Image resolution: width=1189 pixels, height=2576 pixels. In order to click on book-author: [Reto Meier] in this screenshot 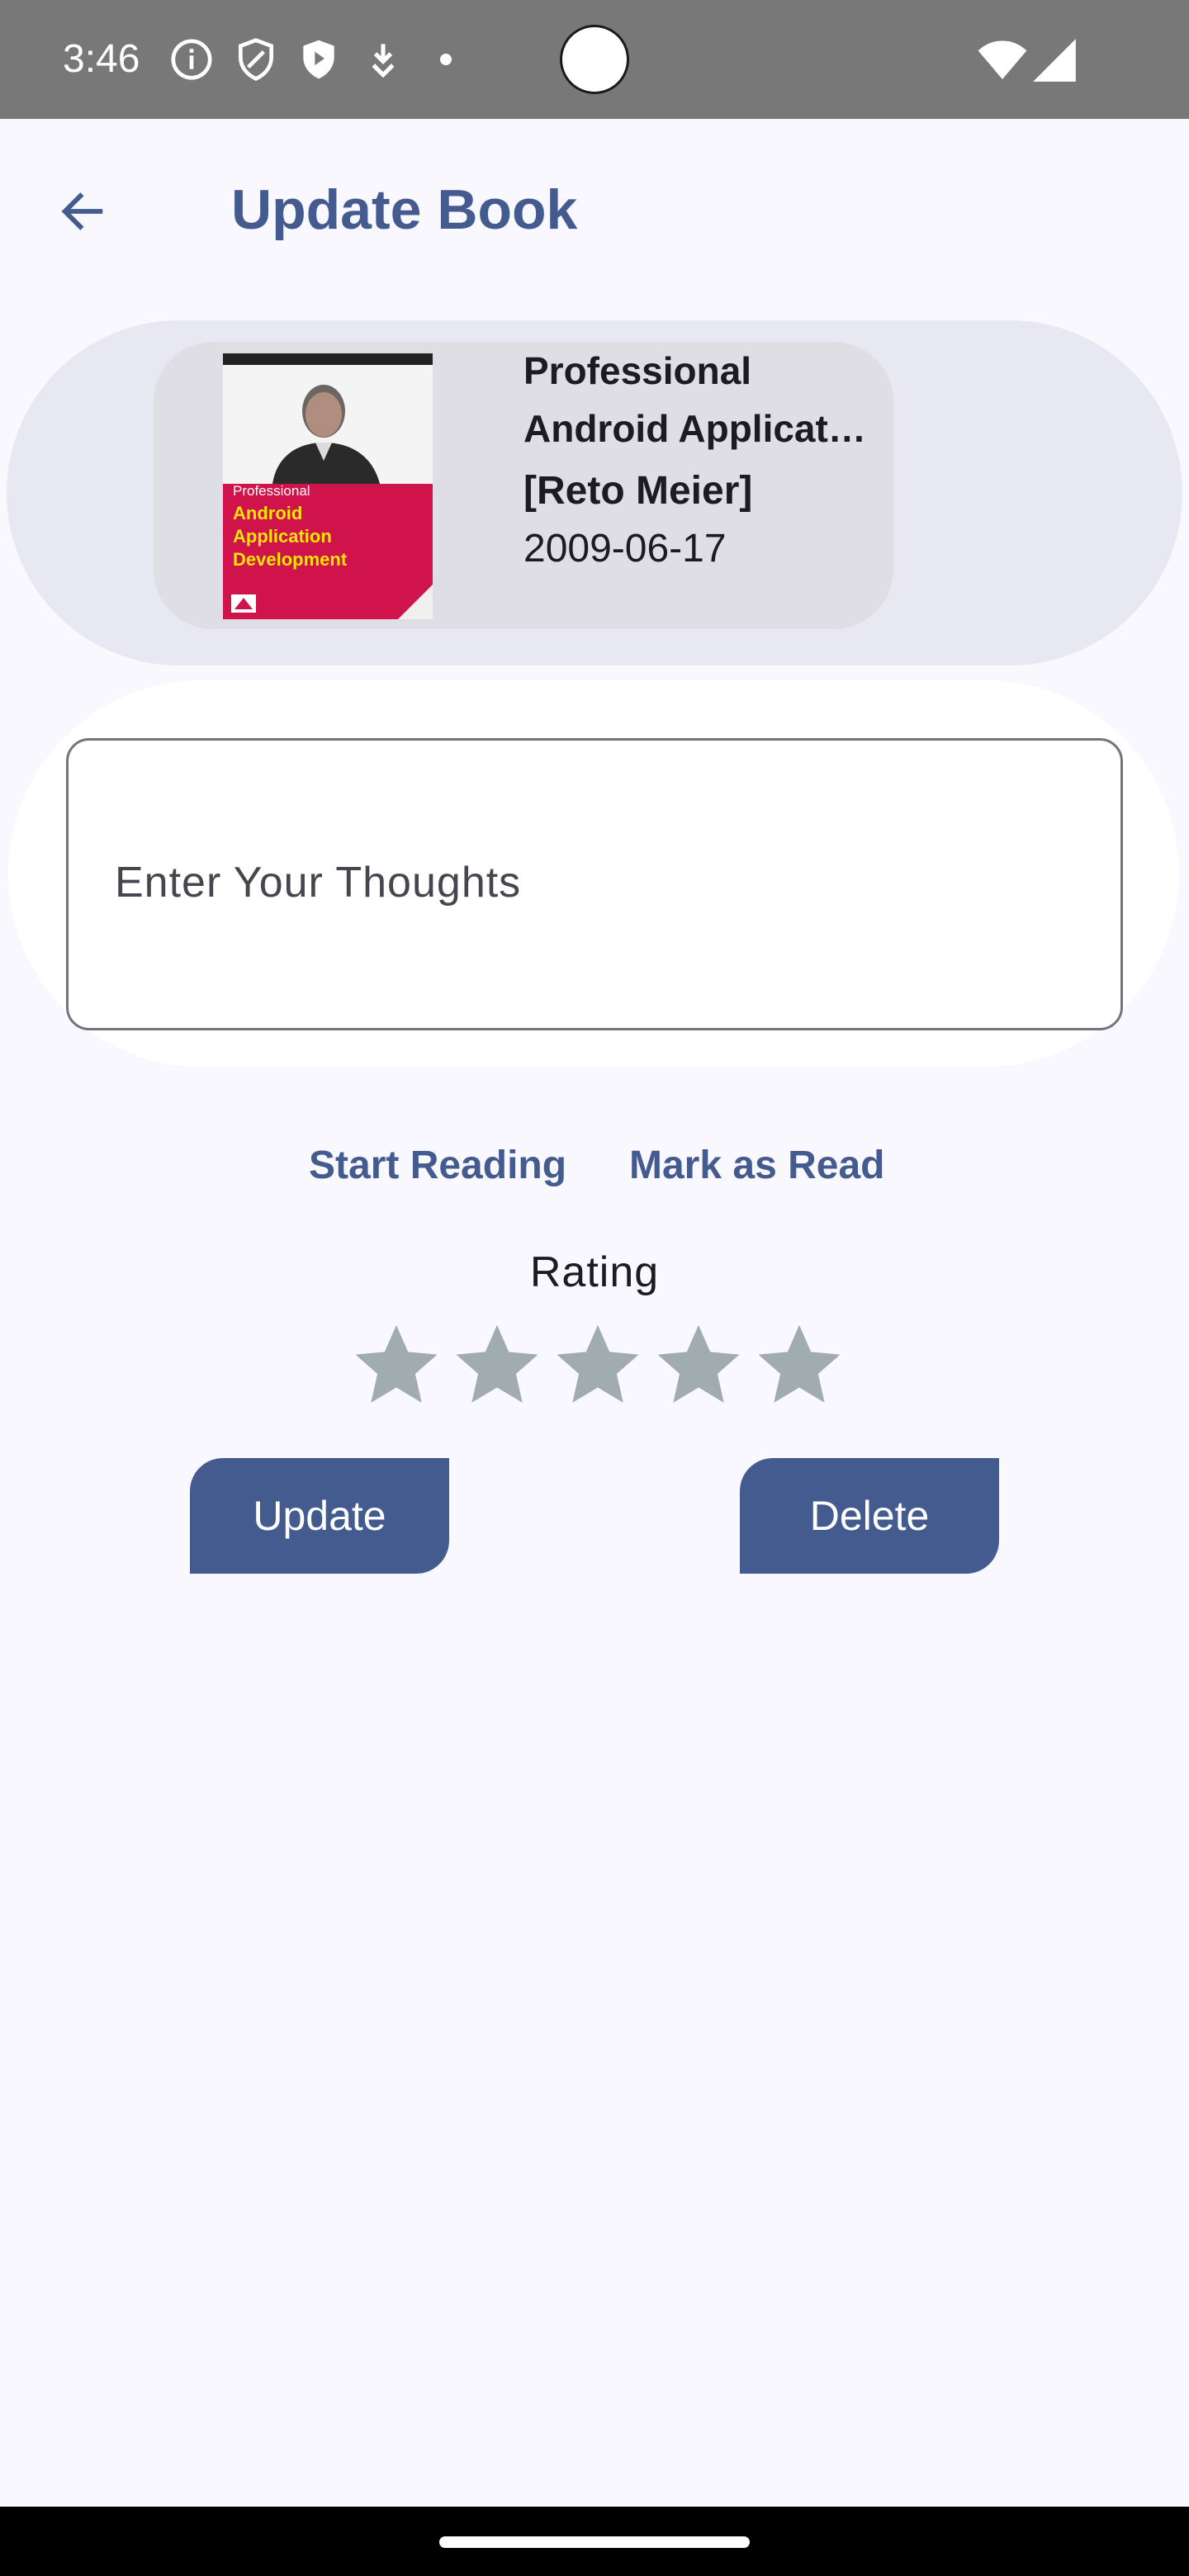, I will do `click(638, 491)`.